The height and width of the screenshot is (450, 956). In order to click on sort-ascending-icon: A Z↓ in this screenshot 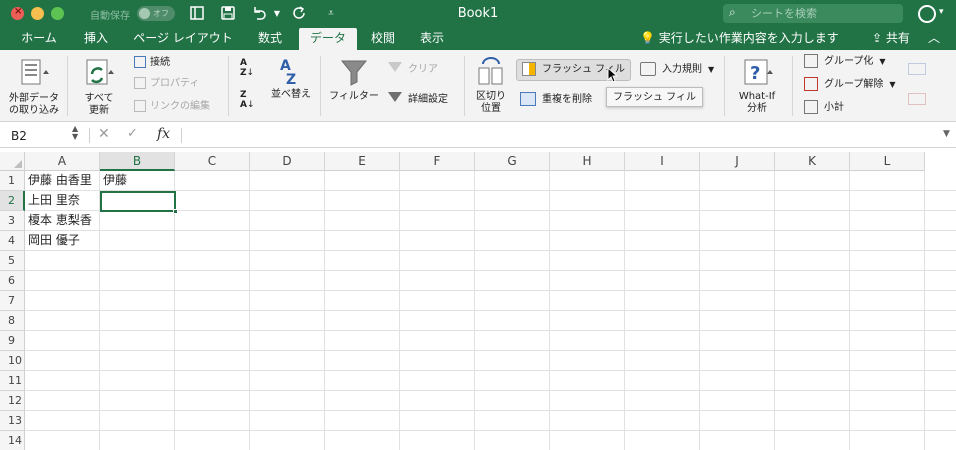, I will do `click(247, 68)`.